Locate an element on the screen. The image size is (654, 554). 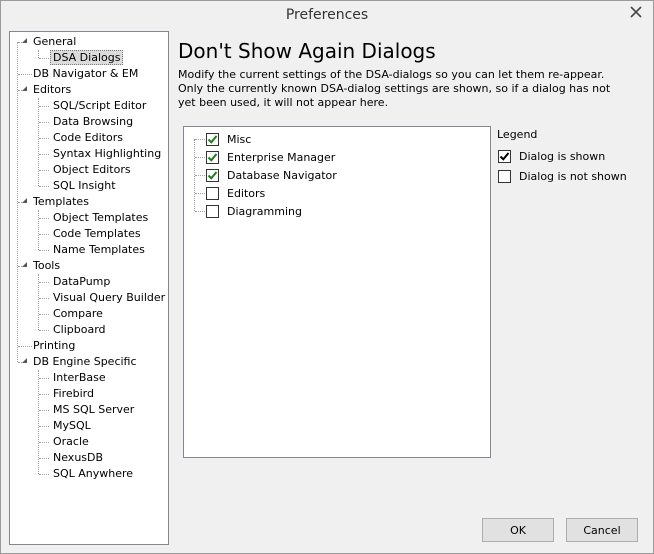
dialog-setting-label: Diagramming is located at coordinates (264, 211).